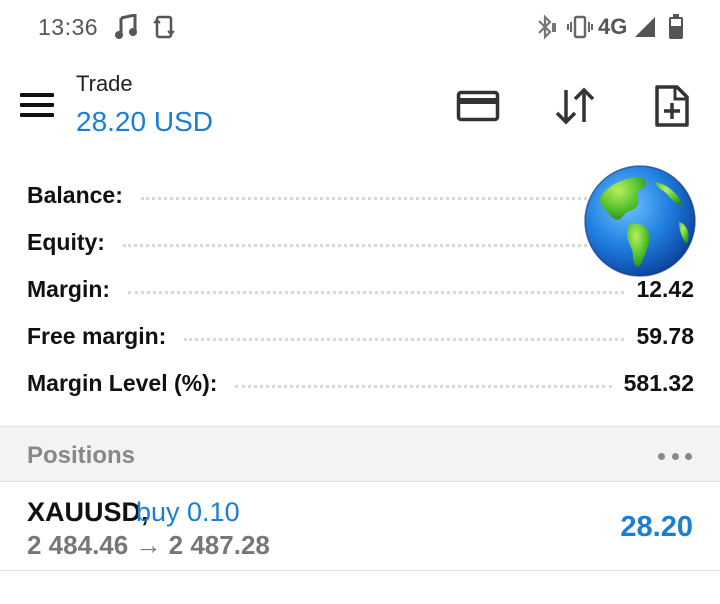 The image size is (720, 604). What do you see at coordinates (69, 289) in the screenshot?
I see `margin-label: Margin:` at bounding box center [69, 289].